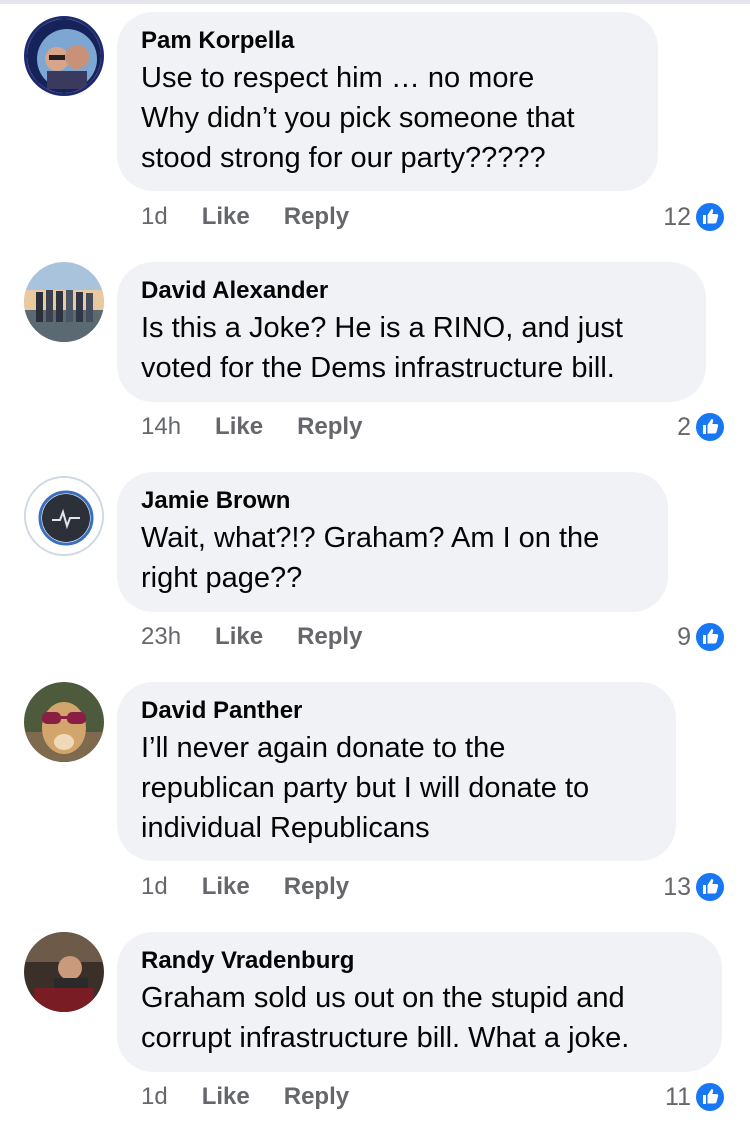 The height and width of the screenshot is (1125, 750). What do you see at coordinates (684, 636) in the screenshot?
I see `reaction-count: 9` at bounding box center [684, 636].